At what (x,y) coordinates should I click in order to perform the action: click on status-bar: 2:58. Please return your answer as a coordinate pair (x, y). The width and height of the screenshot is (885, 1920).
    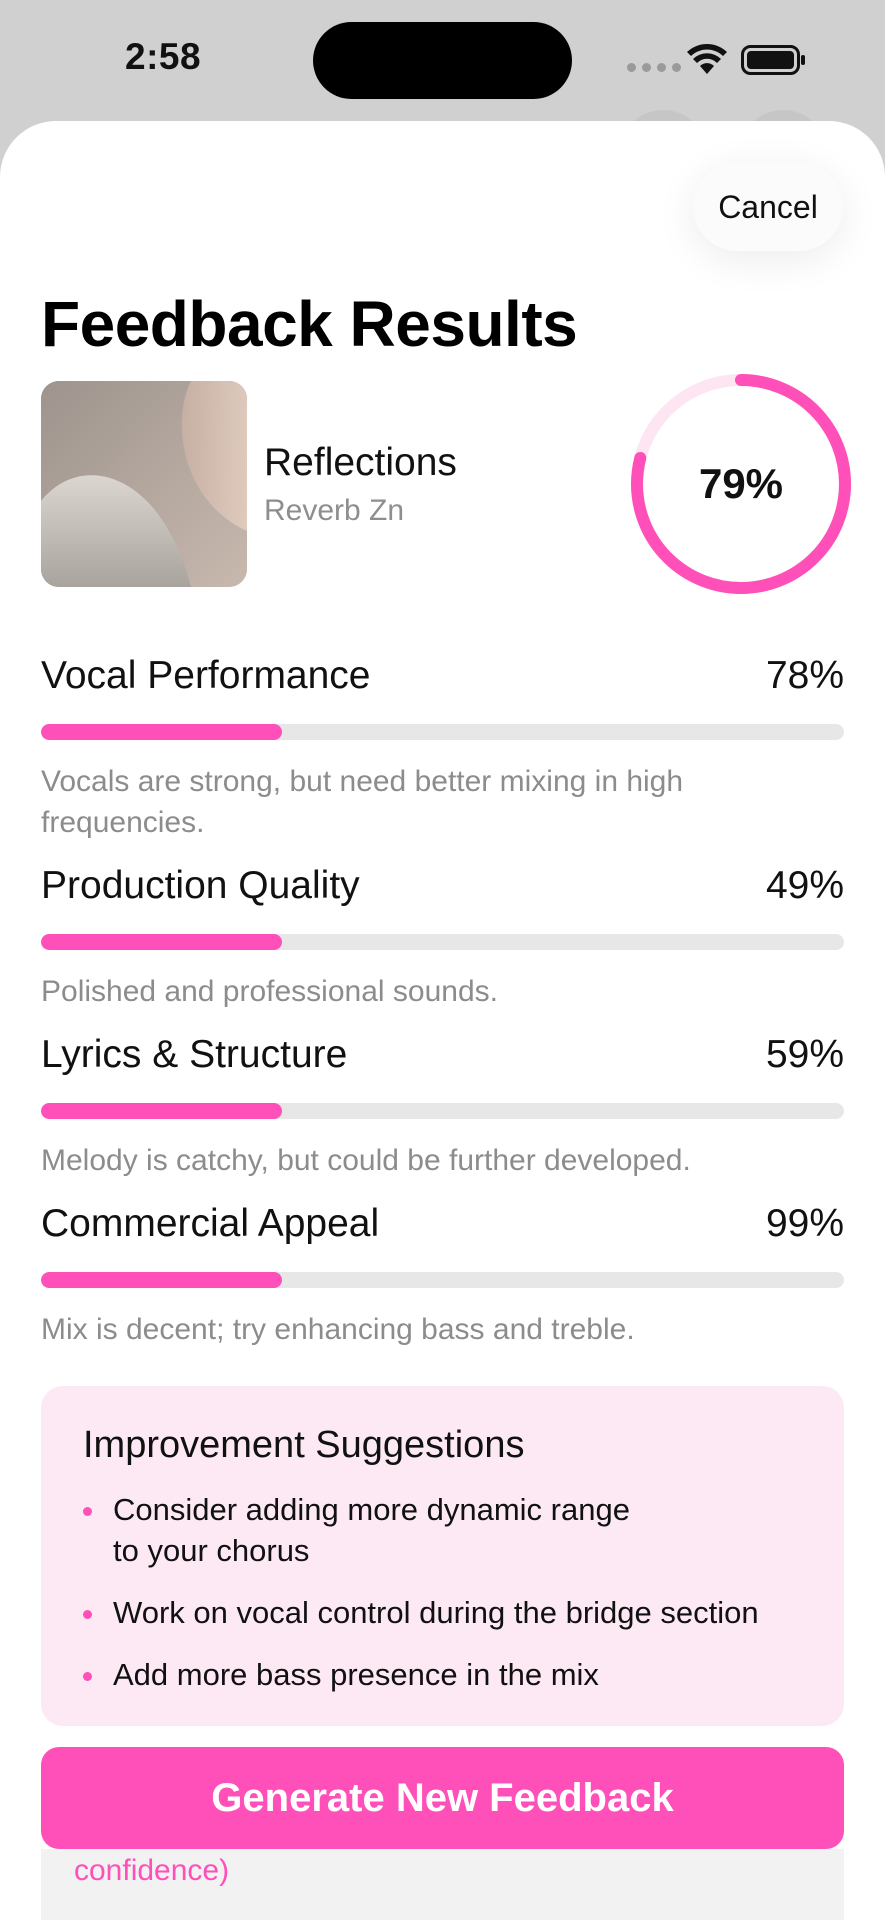
    Looking at the image, I should click on (442, 57).